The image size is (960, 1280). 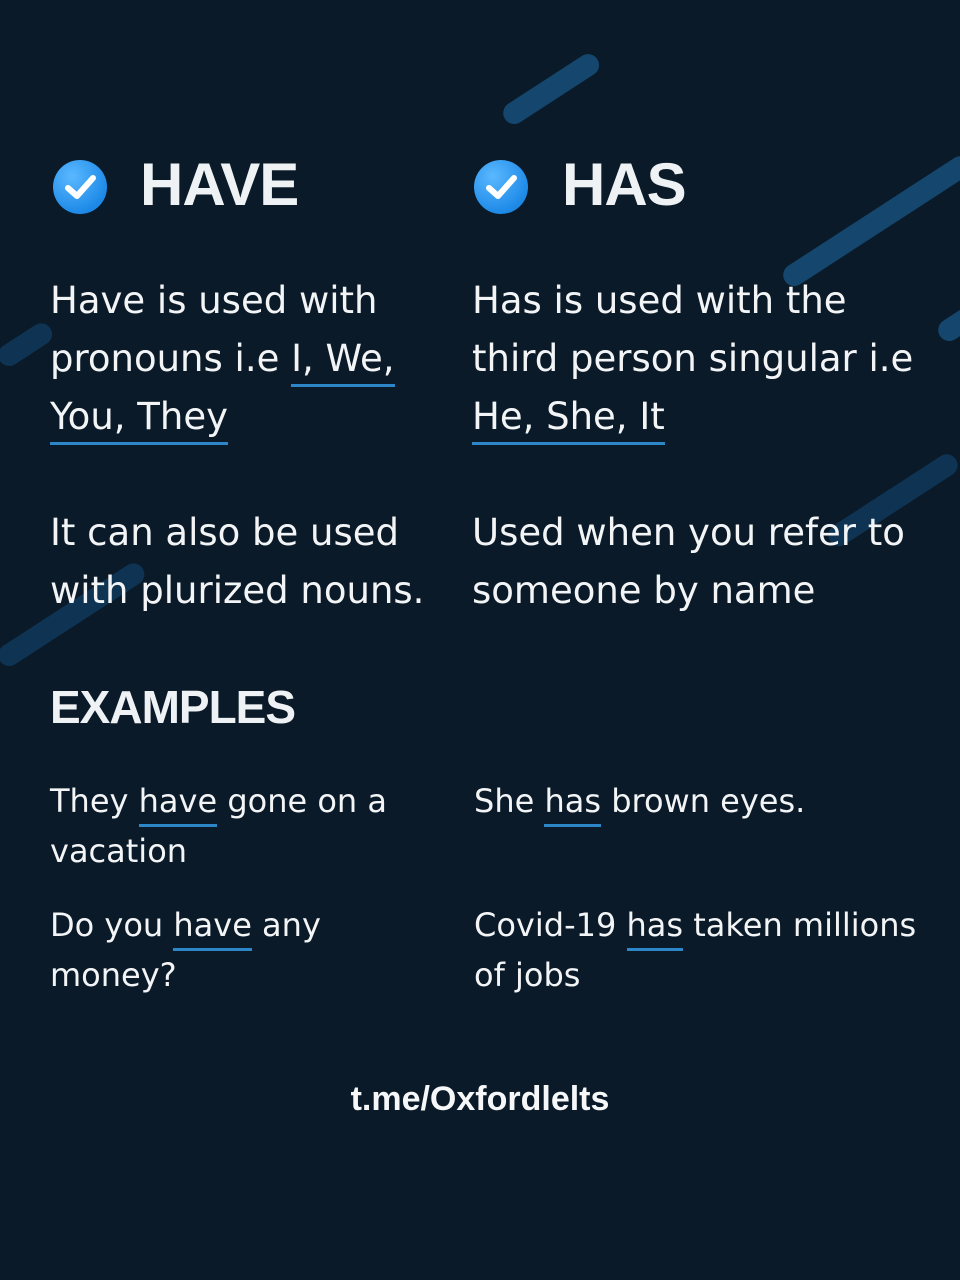 What do you see at coordinates (237, 561) in the screenshot?
I see `have-plural-note: It can also be used with plurized nouns.` at bounding box center [237, 561].